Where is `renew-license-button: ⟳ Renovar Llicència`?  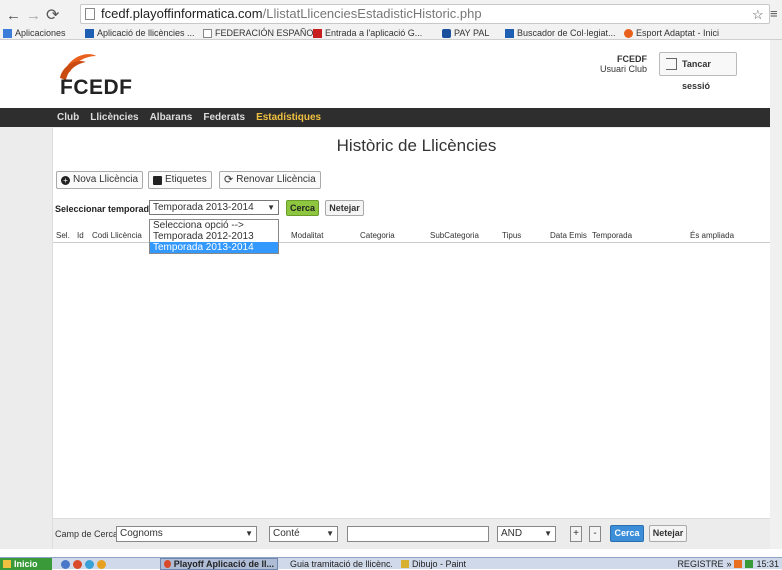 renew-license-button: ⟳ Renovar Llicència is located at coordinates (270, 180).